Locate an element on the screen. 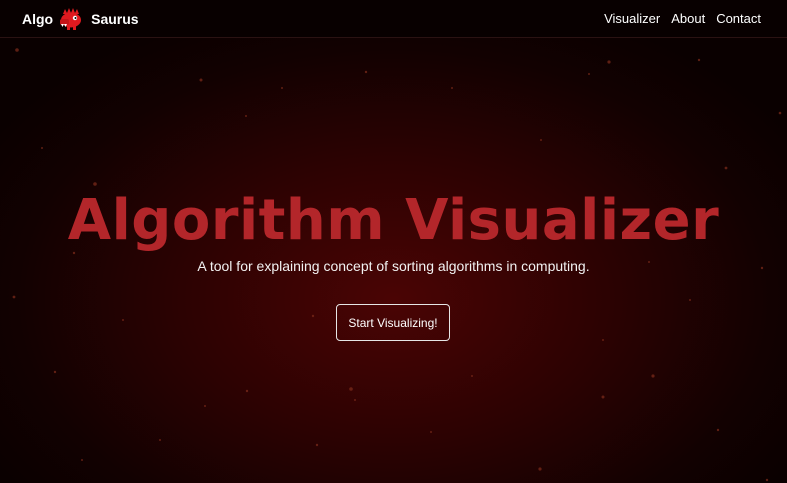  hero-title: Algorithm Visualizer is located at coordinates (393, 220).